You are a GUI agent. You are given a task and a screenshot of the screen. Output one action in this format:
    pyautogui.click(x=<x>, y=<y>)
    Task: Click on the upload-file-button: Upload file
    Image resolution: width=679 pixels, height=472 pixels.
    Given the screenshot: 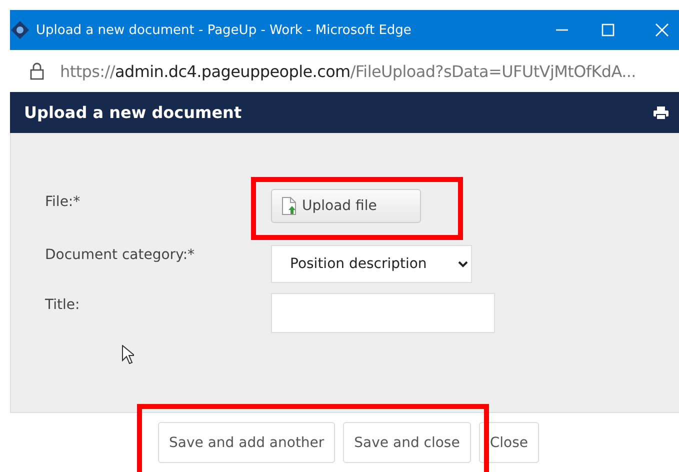 What is the action you would take?
    pyautogui.click(x=346, y=206)
    